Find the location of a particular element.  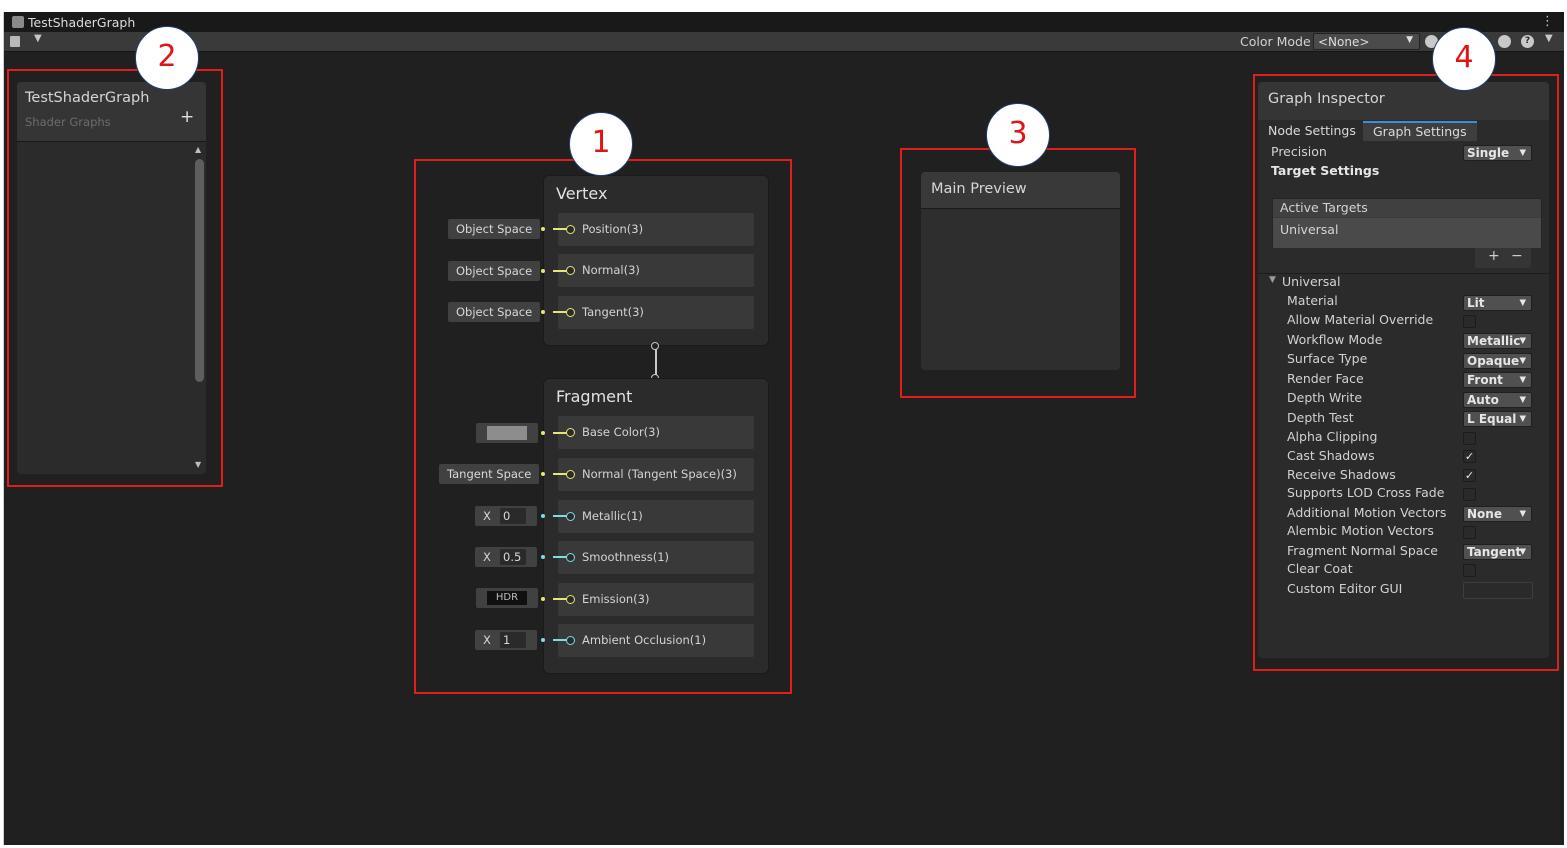

graph-toolbar: ▼ Color Mode <None> ▼ ? ▼ is located at coordinates (784, 42).